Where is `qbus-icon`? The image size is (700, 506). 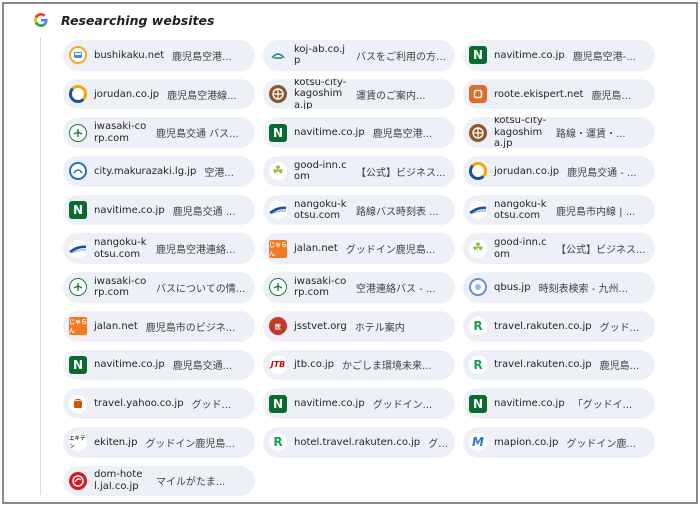
qbus-icon is located at coordinates (478, 287).